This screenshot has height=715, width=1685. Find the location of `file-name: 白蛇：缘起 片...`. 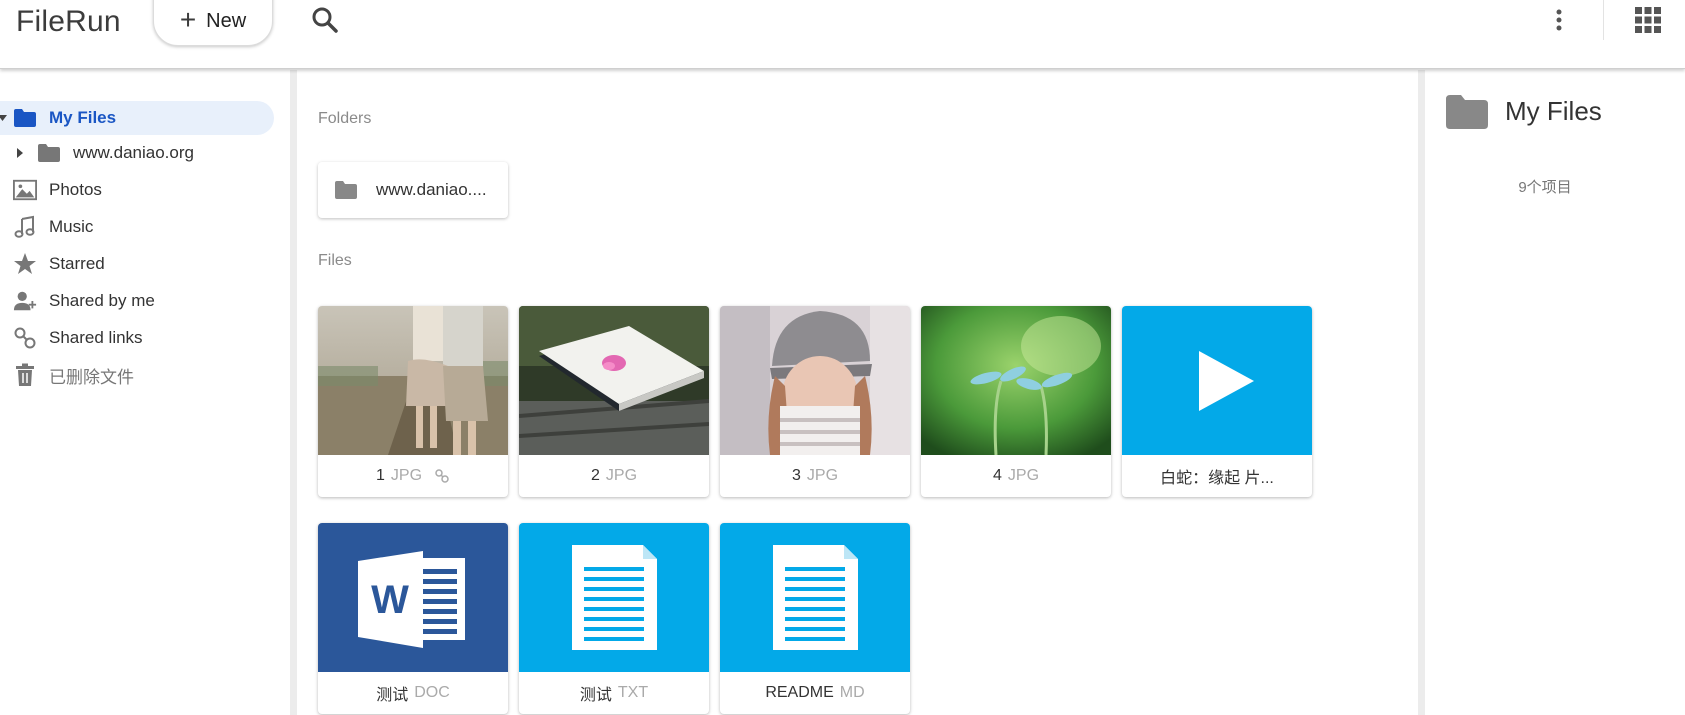

file-name: 白蛇：缘起 片... is located at coordinates (1217, 478).